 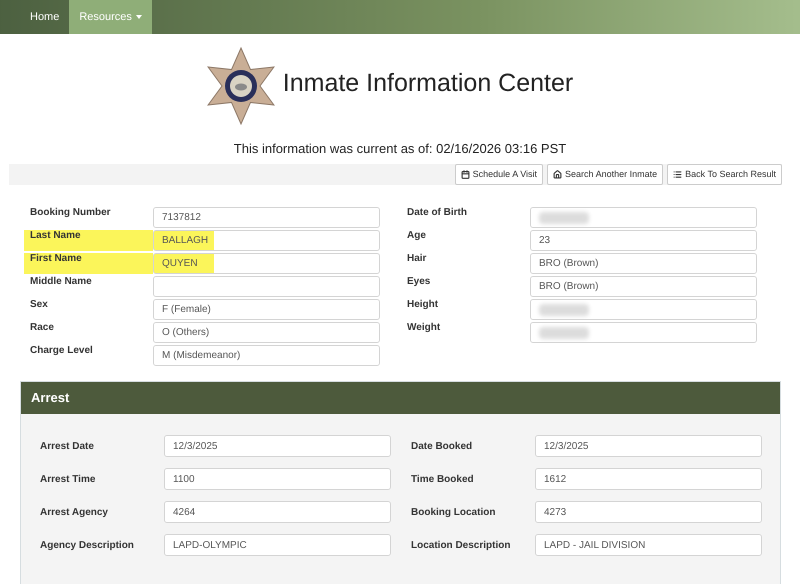 I want to click on text-field: BALLAGH, so click(x=266, y=240).